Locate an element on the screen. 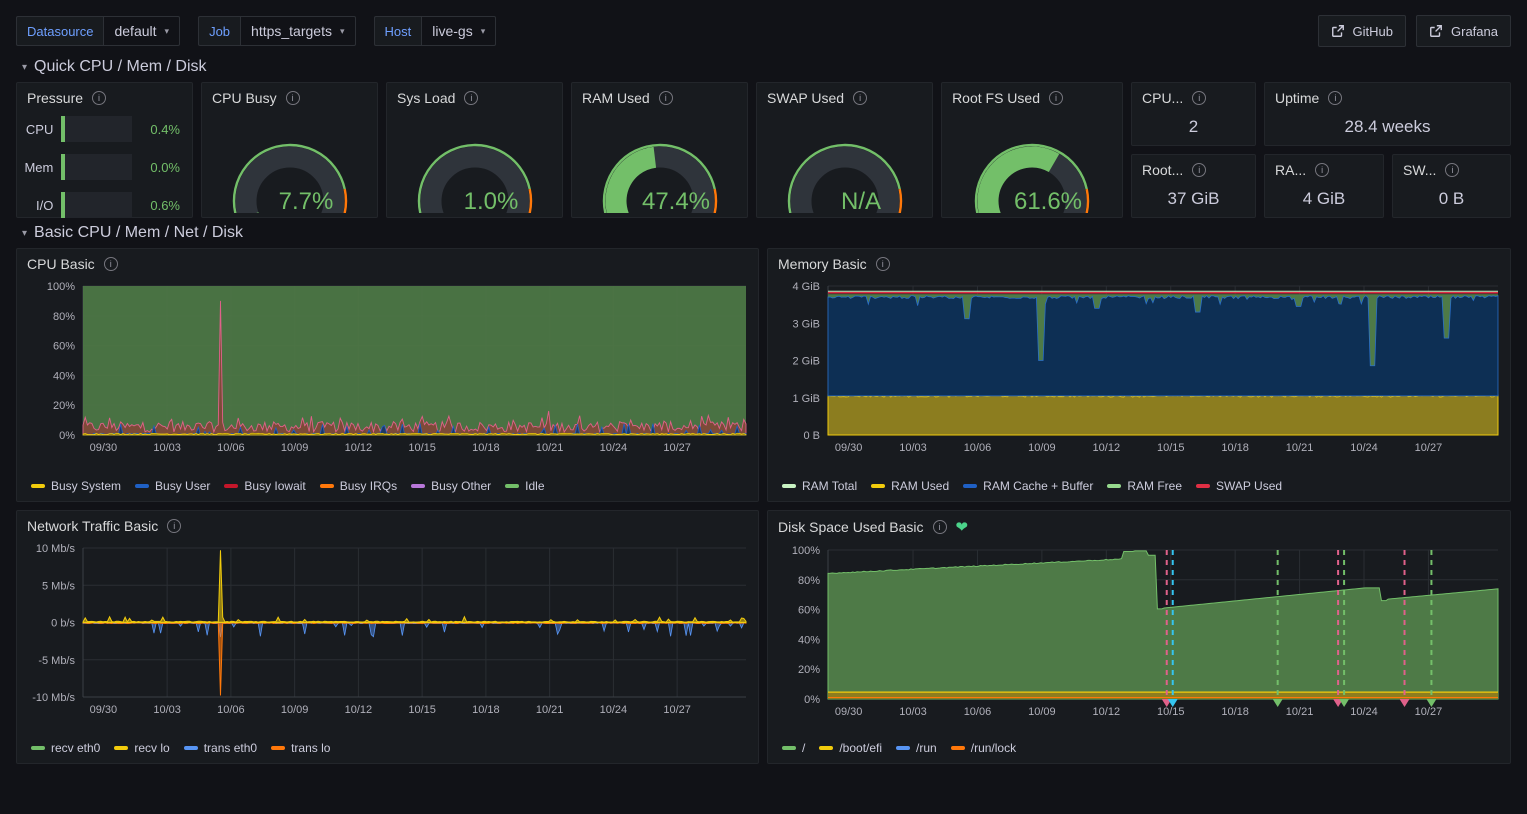  legend-item: /run/lock is located at coordinates (983, 748).